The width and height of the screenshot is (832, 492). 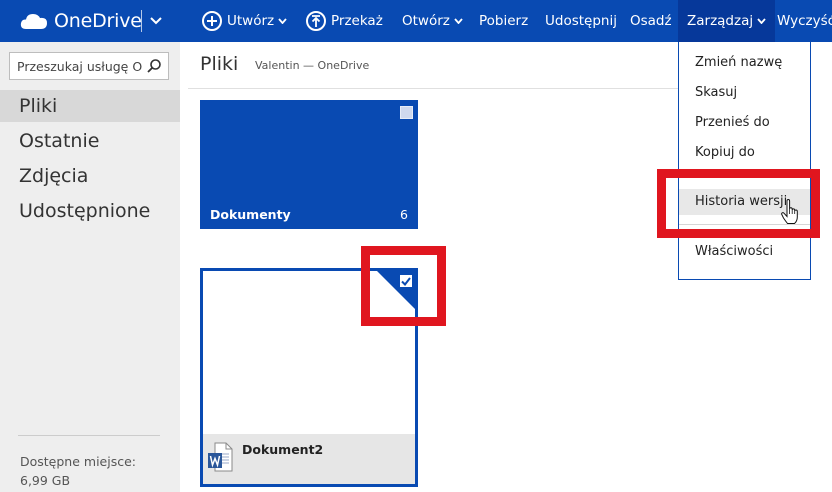 I want to click on share-label: Udostępnij, so click(x=581, y=21).